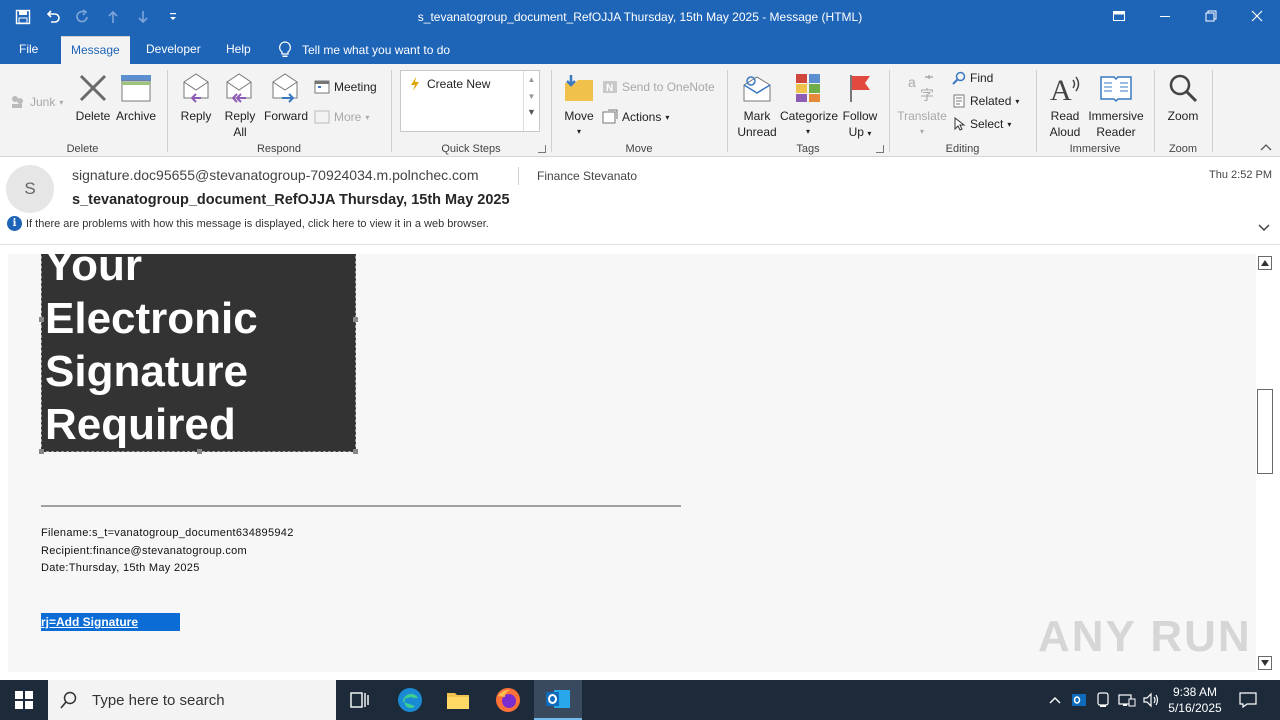  Describe the element at coordinates (1079, 700) in the screenshot. I see `tray-outlook-icon` at that location.